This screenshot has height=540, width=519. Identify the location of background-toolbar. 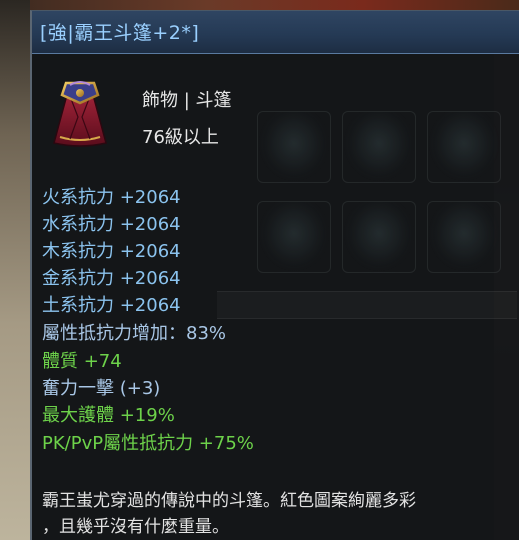
(367, 305).